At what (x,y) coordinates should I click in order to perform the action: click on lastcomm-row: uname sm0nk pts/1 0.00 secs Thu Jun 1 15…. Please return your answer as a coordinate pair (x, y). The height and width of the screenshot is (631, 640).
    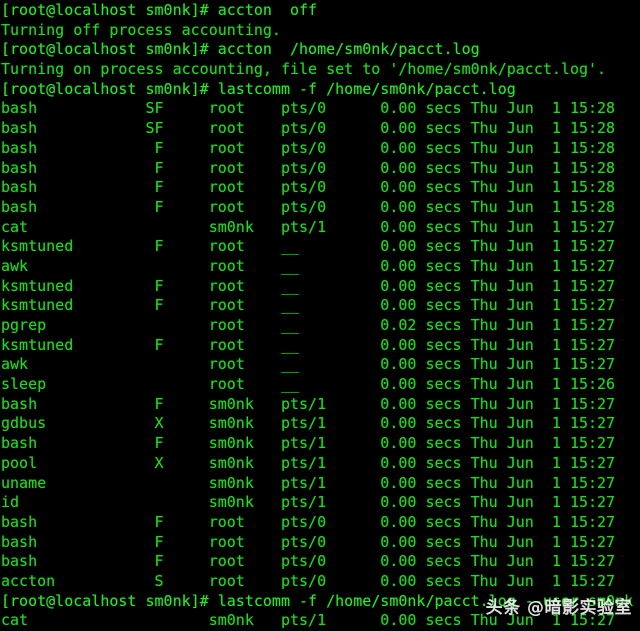
    Looking at the image, I should click on (308, 482).